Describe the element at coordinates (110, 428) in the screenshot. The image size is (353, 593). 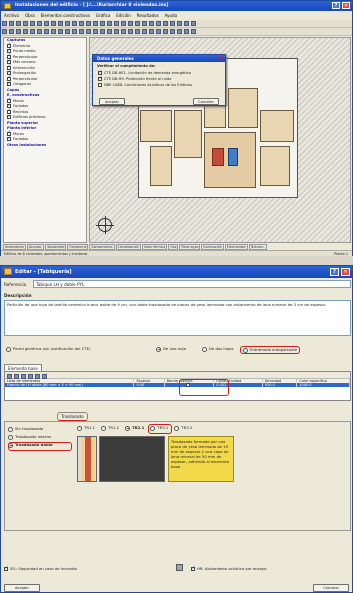
I see `tr-option: TR1.2` at that location.